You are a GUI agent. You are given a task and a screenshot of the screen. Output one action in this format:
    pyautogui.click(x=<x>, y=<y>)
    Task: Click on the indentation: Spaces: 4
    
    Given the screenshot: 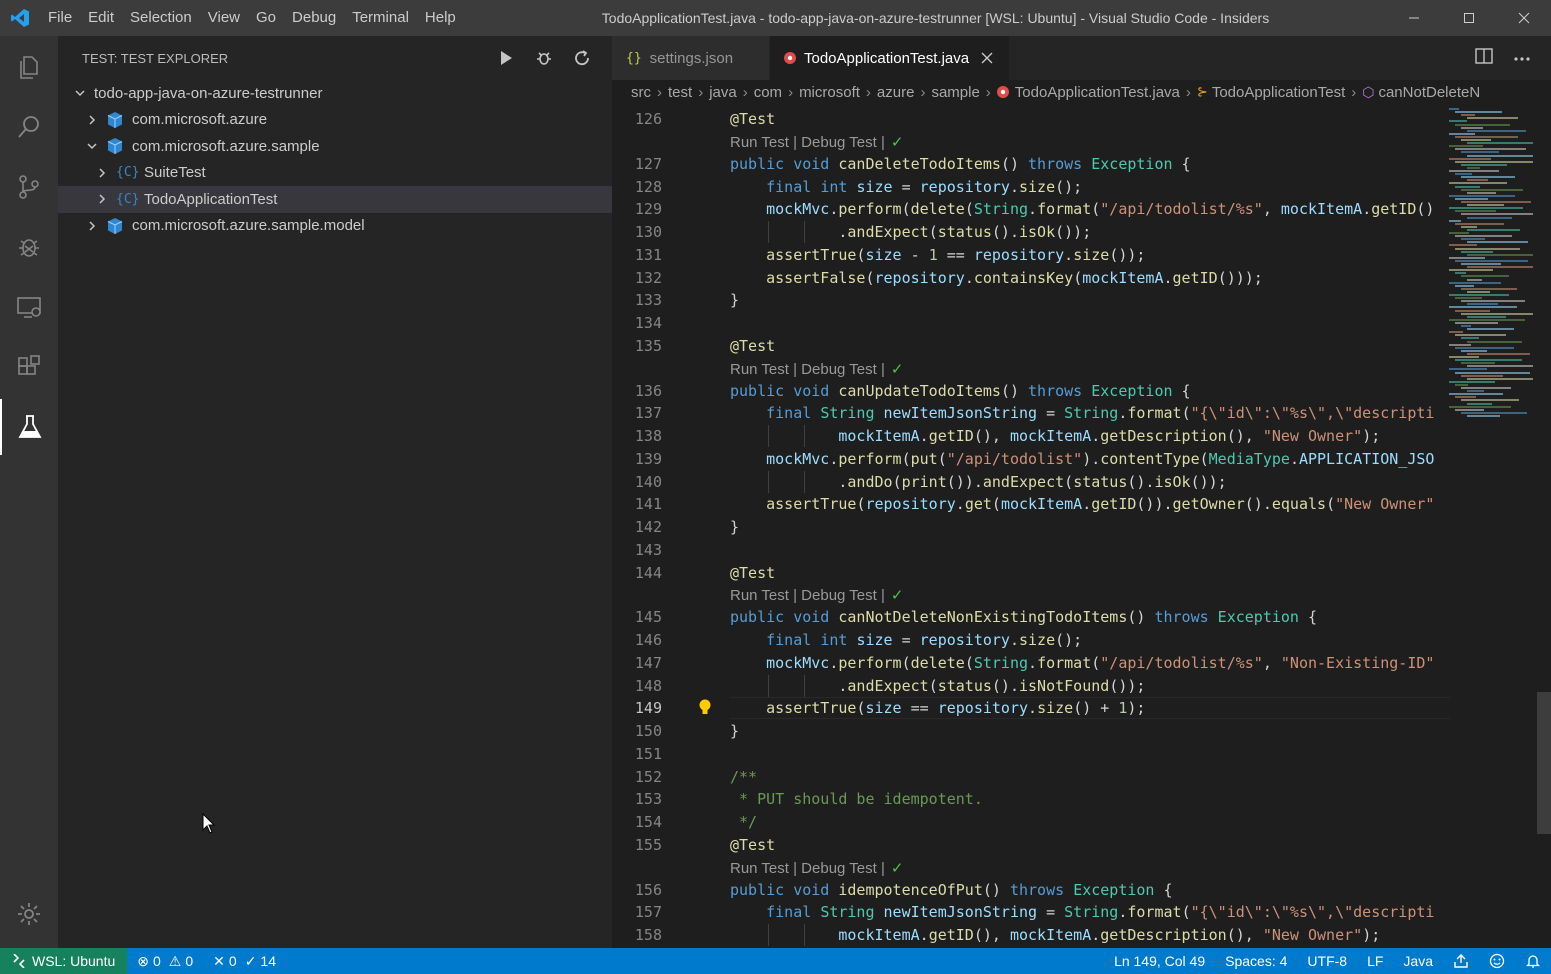 What is the action you would take?
    pyautogui.click(x=1256, y=961)
    